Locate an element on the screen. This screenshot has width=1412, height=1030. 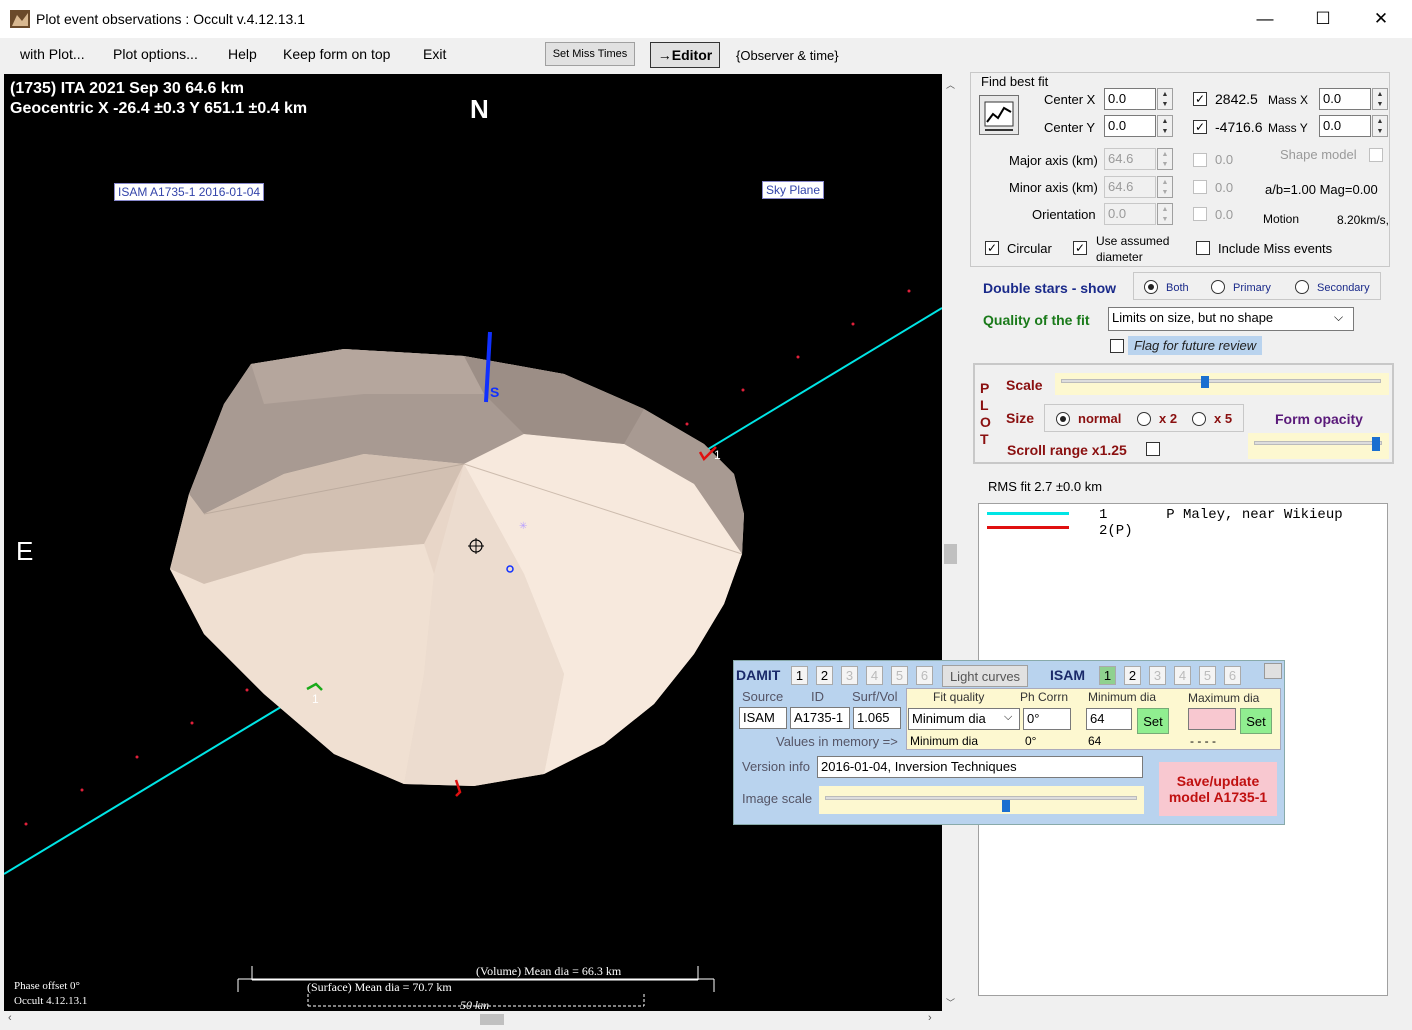
isam-model-6: 6 is located at coordinates (1232, 675).